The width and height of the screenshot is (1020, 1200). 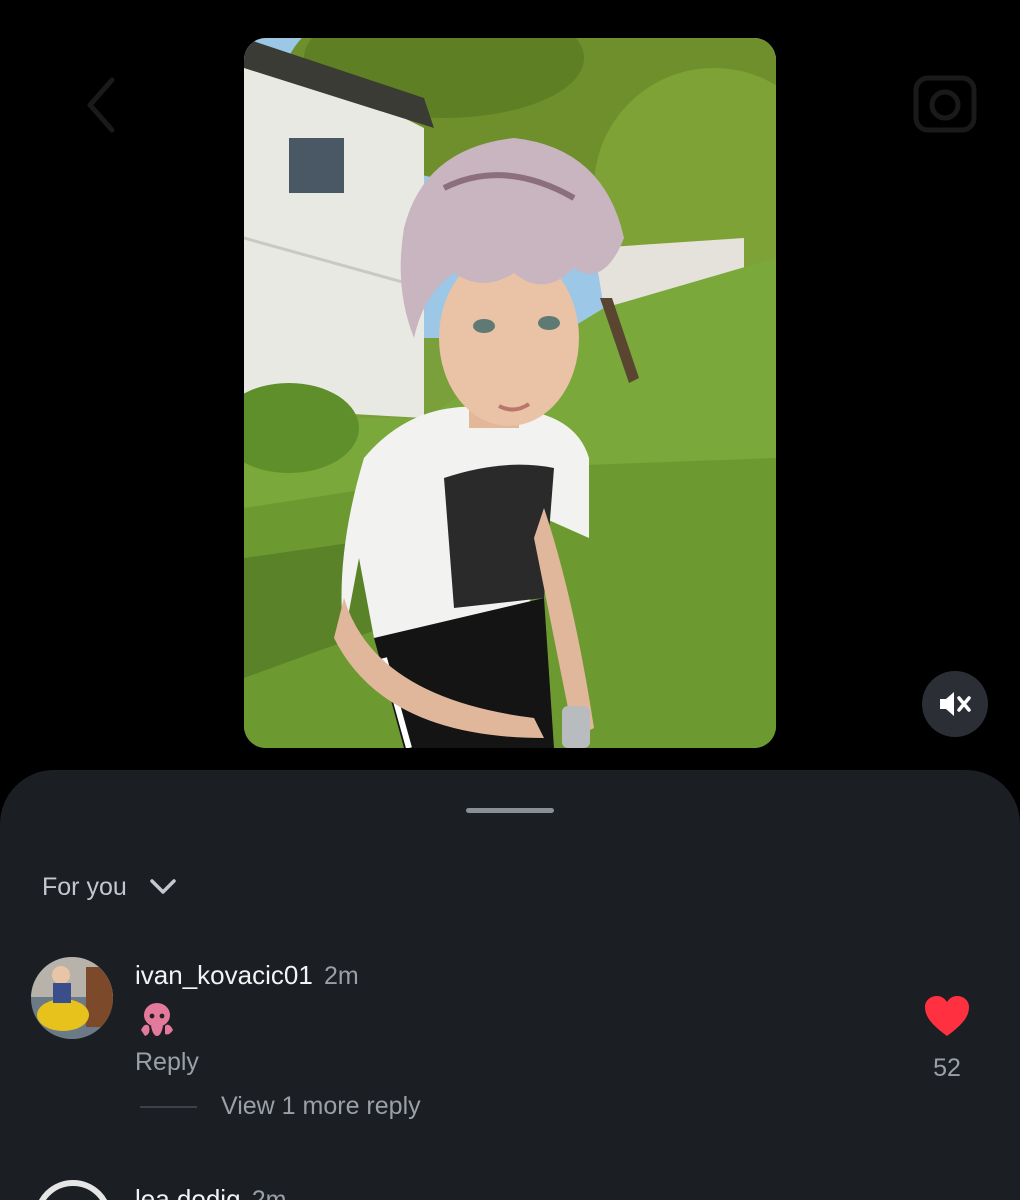 I want to click on like-count: 52, so click(x=947, y=1068).